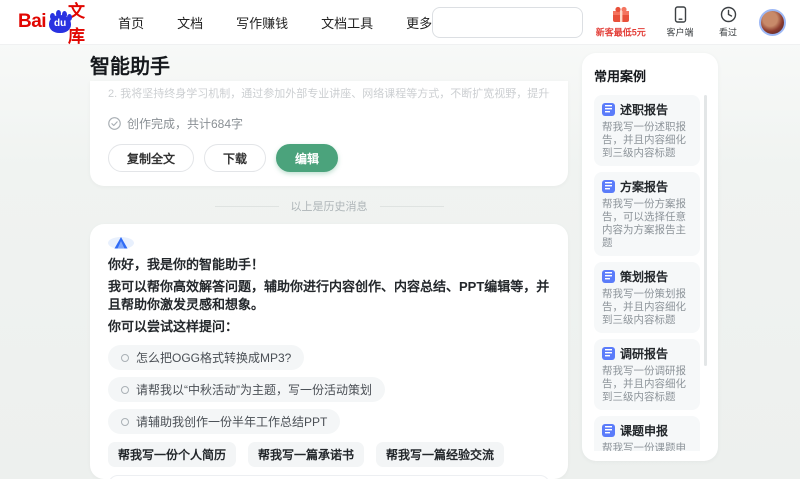 This screenshot has width=800, height=479. I want to click on viewed-history-entry: 看过, so click(728, 22).